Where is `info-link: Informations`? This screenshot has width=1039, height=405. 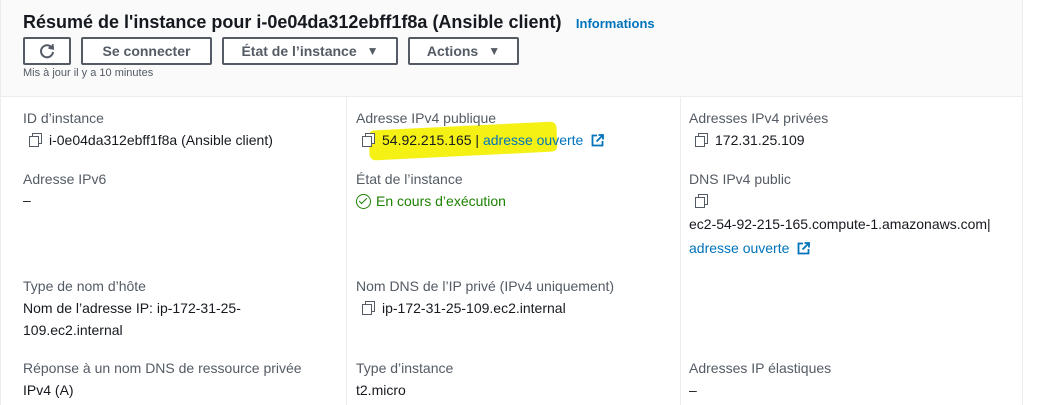
info-link: Informations is located at coordinates (615, 23).